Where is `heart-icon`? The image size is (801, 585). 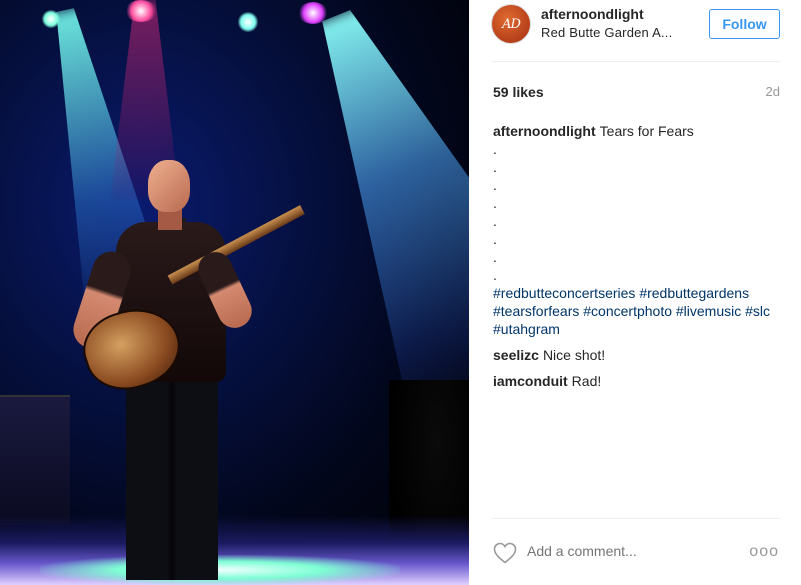 heart-icon is located at coordinates (505, 553).